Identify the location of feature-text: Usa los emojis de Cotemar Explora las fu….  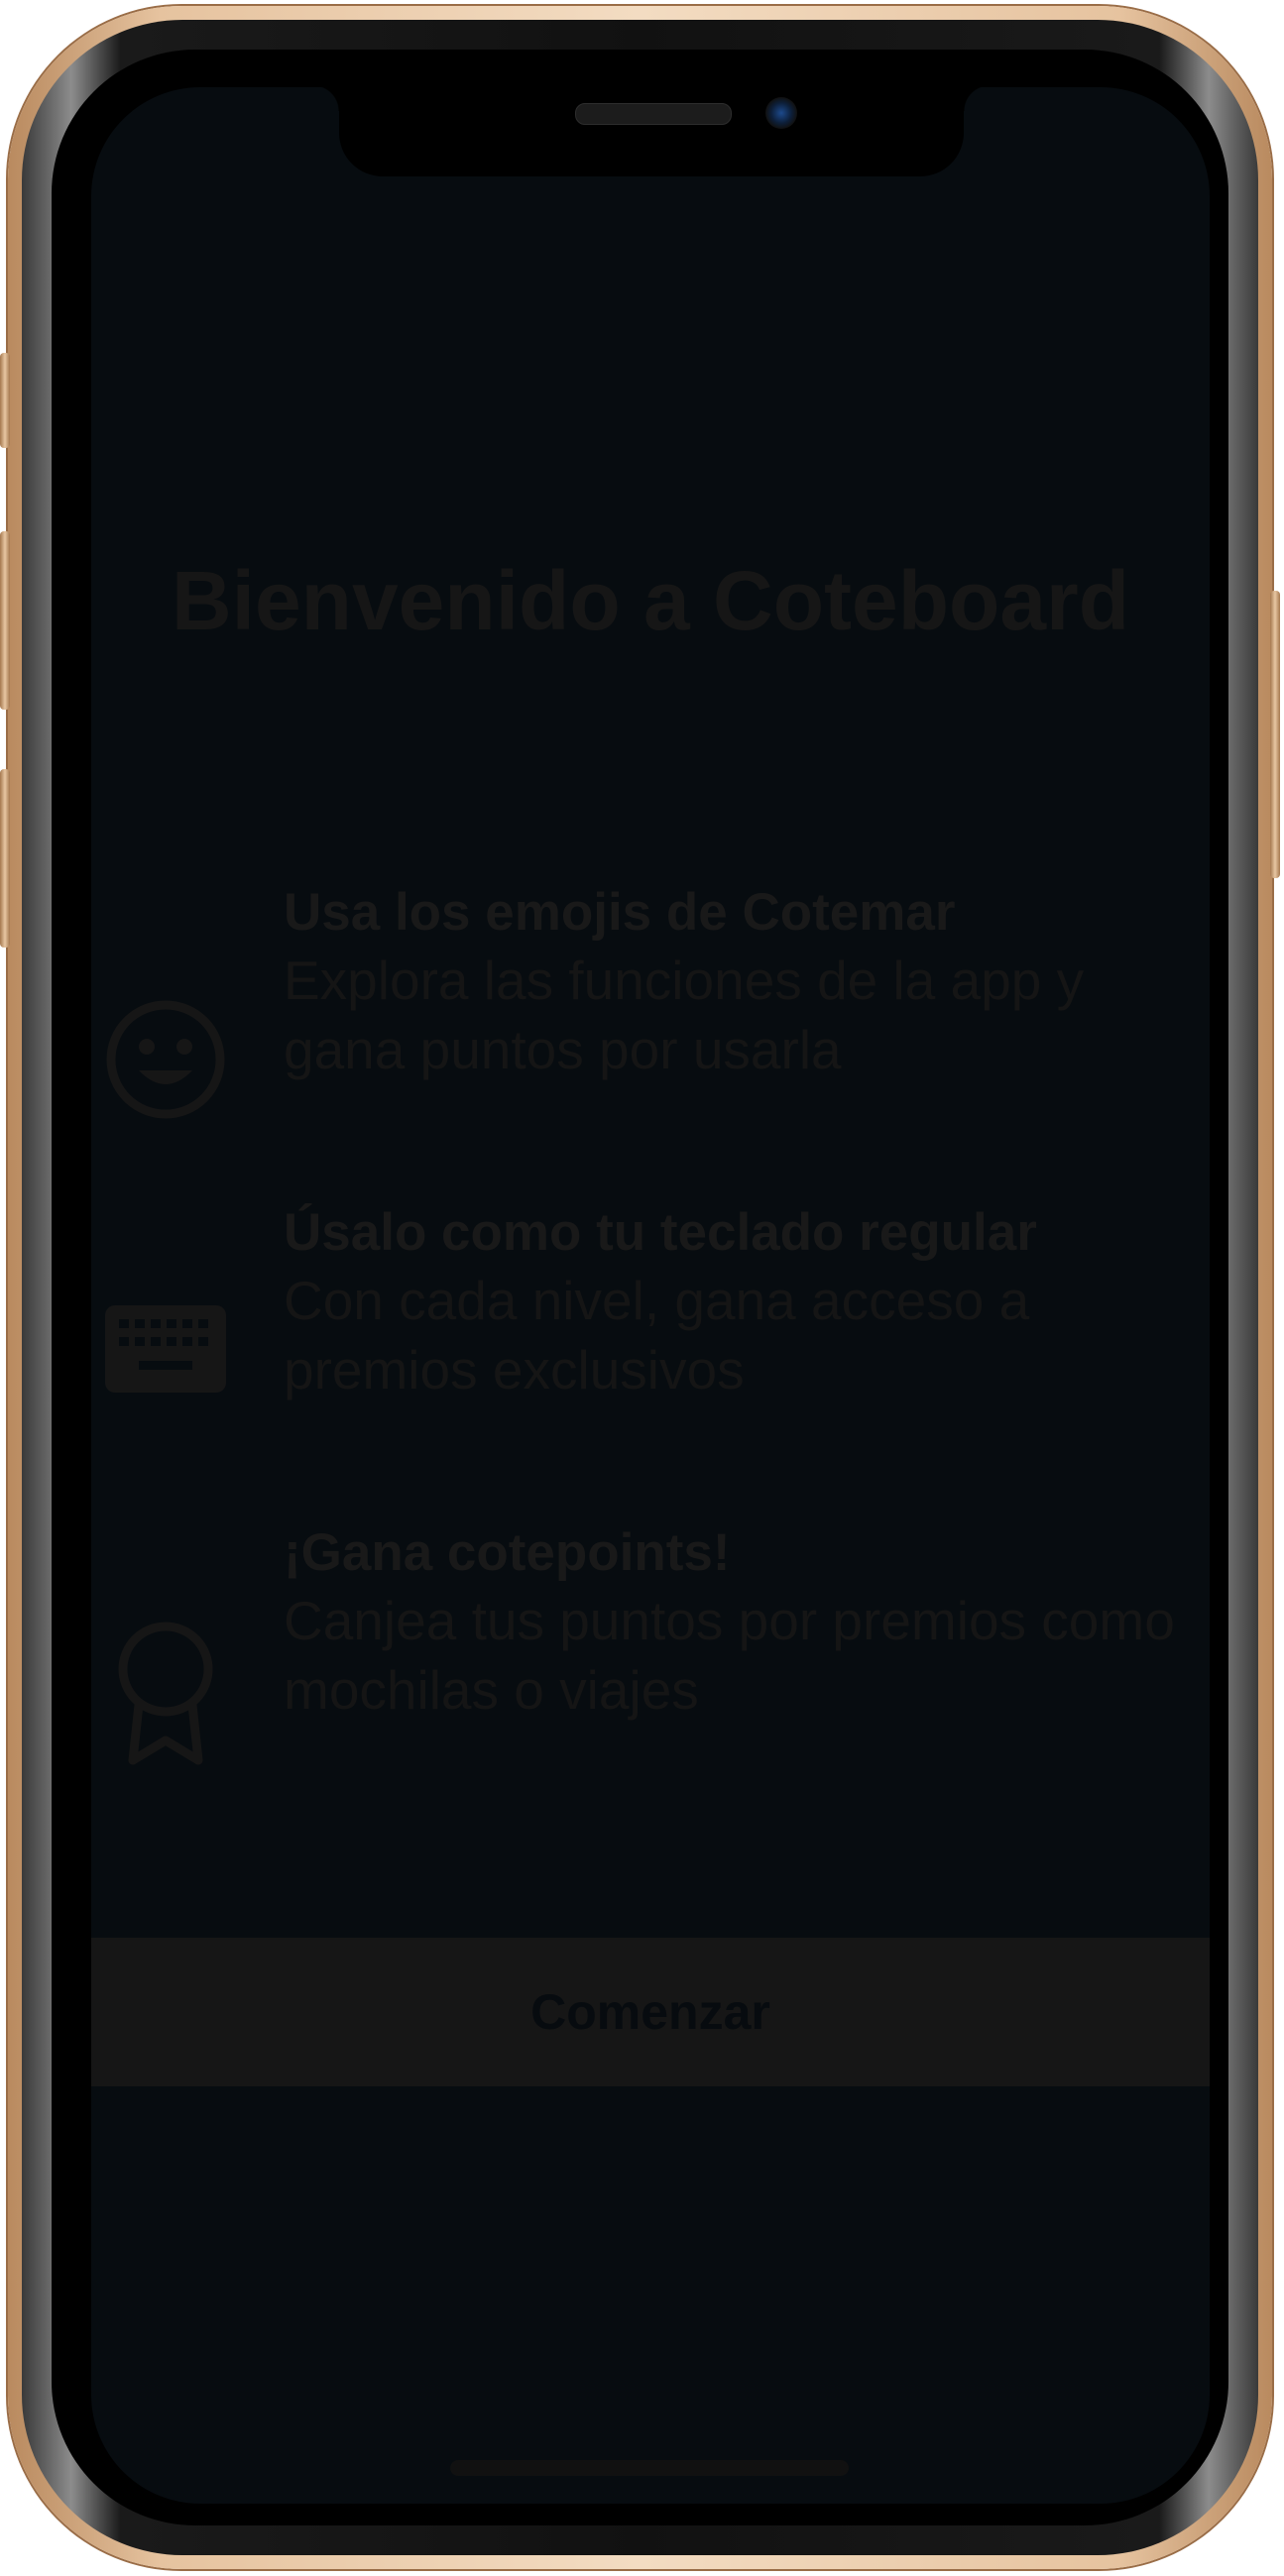
(730, 982).